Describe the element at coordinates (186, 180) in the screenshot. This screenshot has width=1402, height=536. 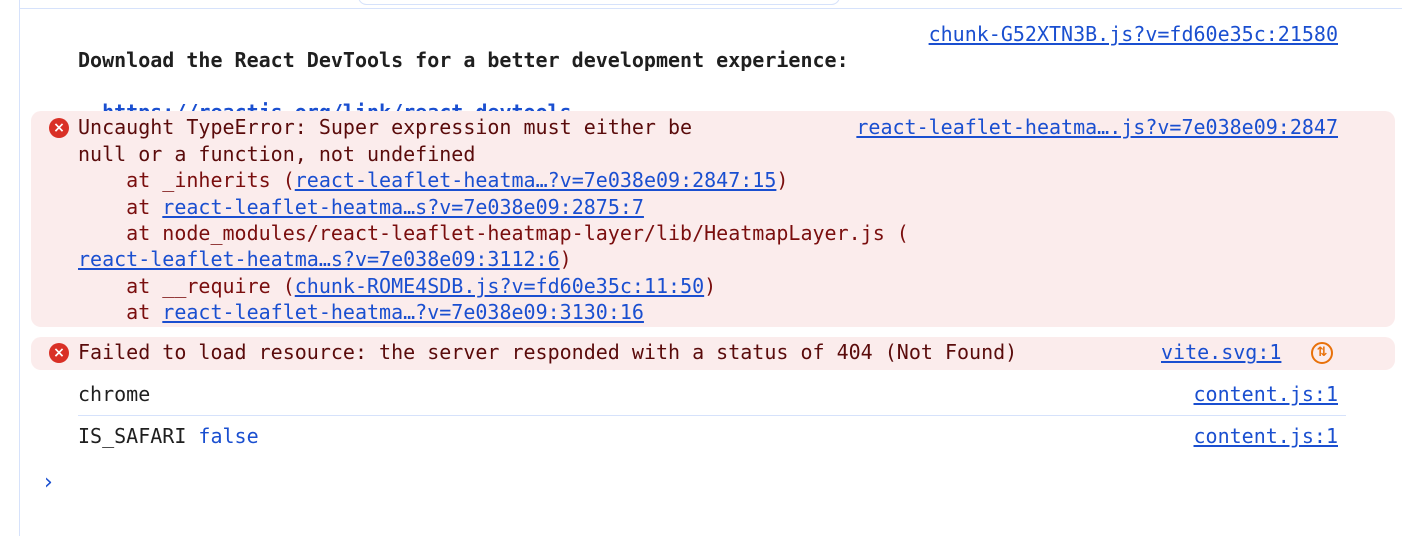
I see `stack-frame-prefix: at _inherits (` at that location.